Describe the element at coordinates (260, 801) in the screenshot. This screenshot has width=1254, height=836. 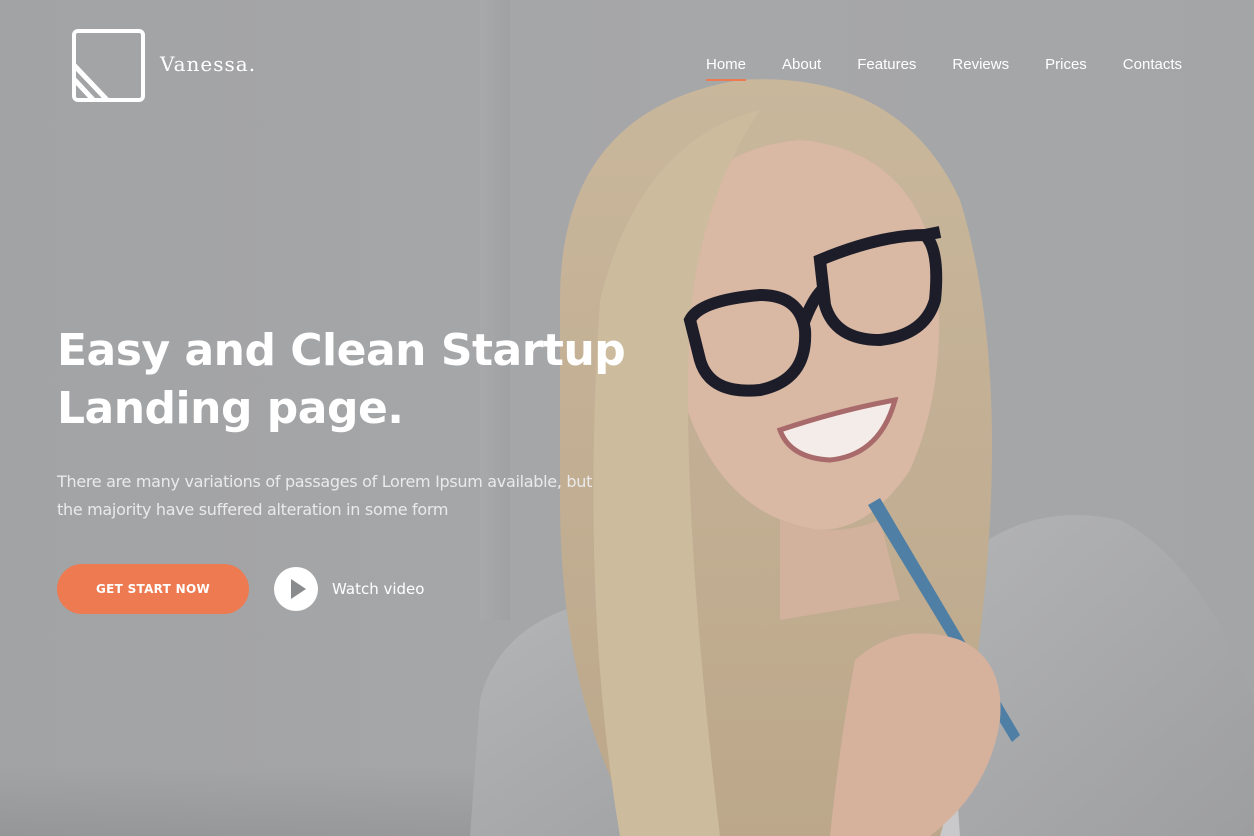
I see `floor-shadow` at that location.